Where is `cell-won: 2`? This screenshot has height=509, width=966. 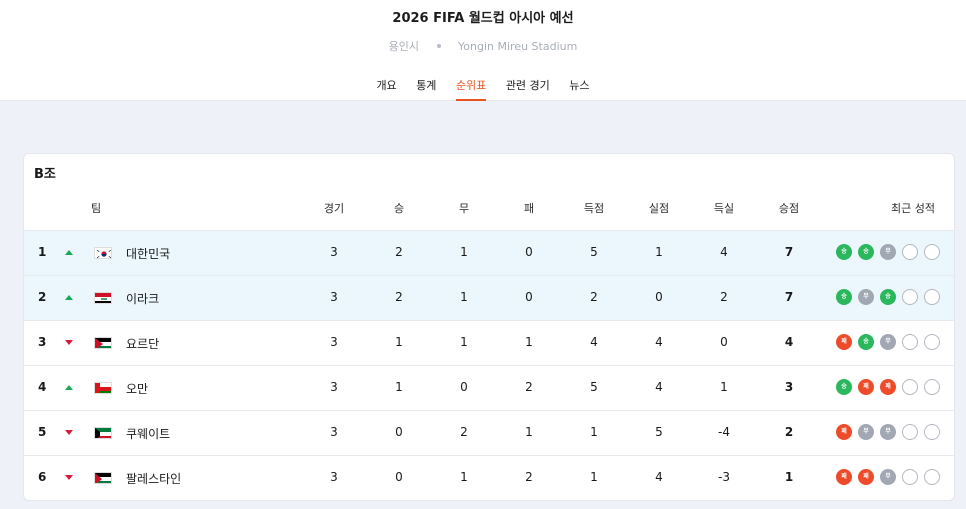
cell-won: 2 is located at coordinates (399, 297).